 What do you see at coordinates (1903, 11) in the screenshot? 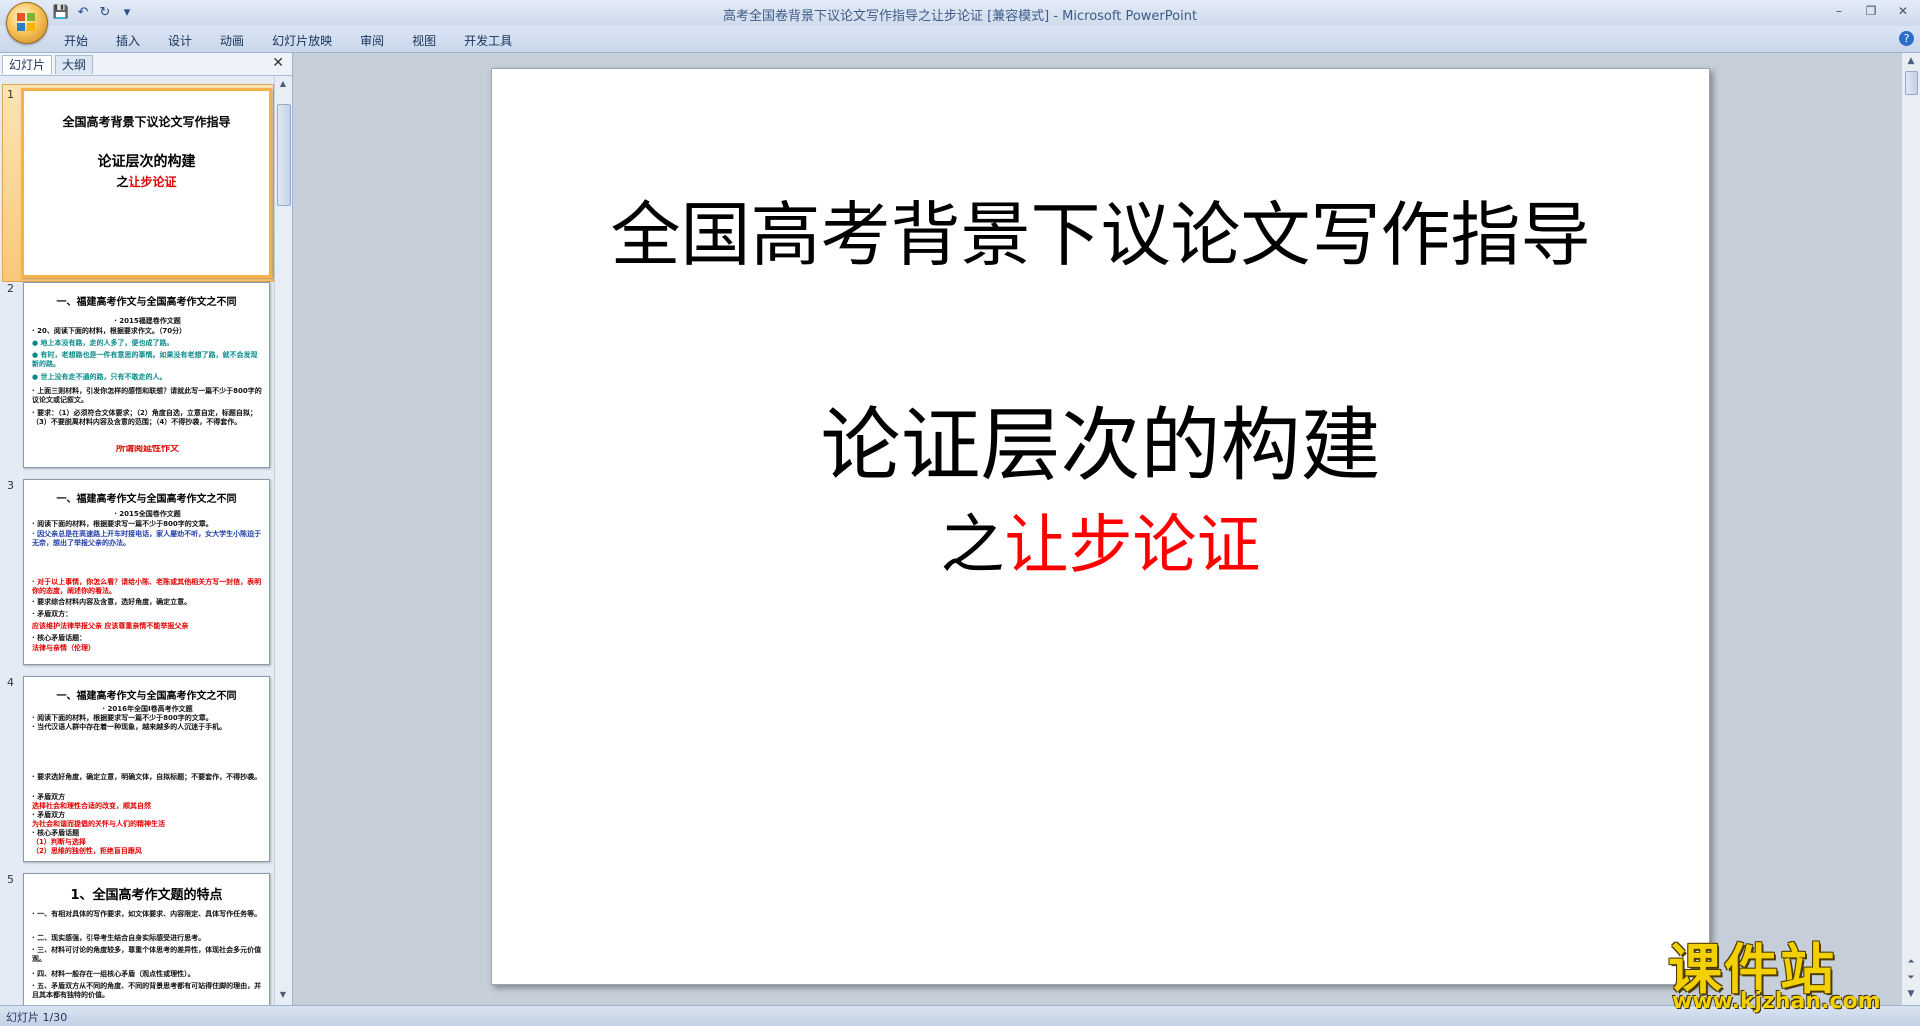
I see `close-icon: ✕` at bounding box center [1903, 11].